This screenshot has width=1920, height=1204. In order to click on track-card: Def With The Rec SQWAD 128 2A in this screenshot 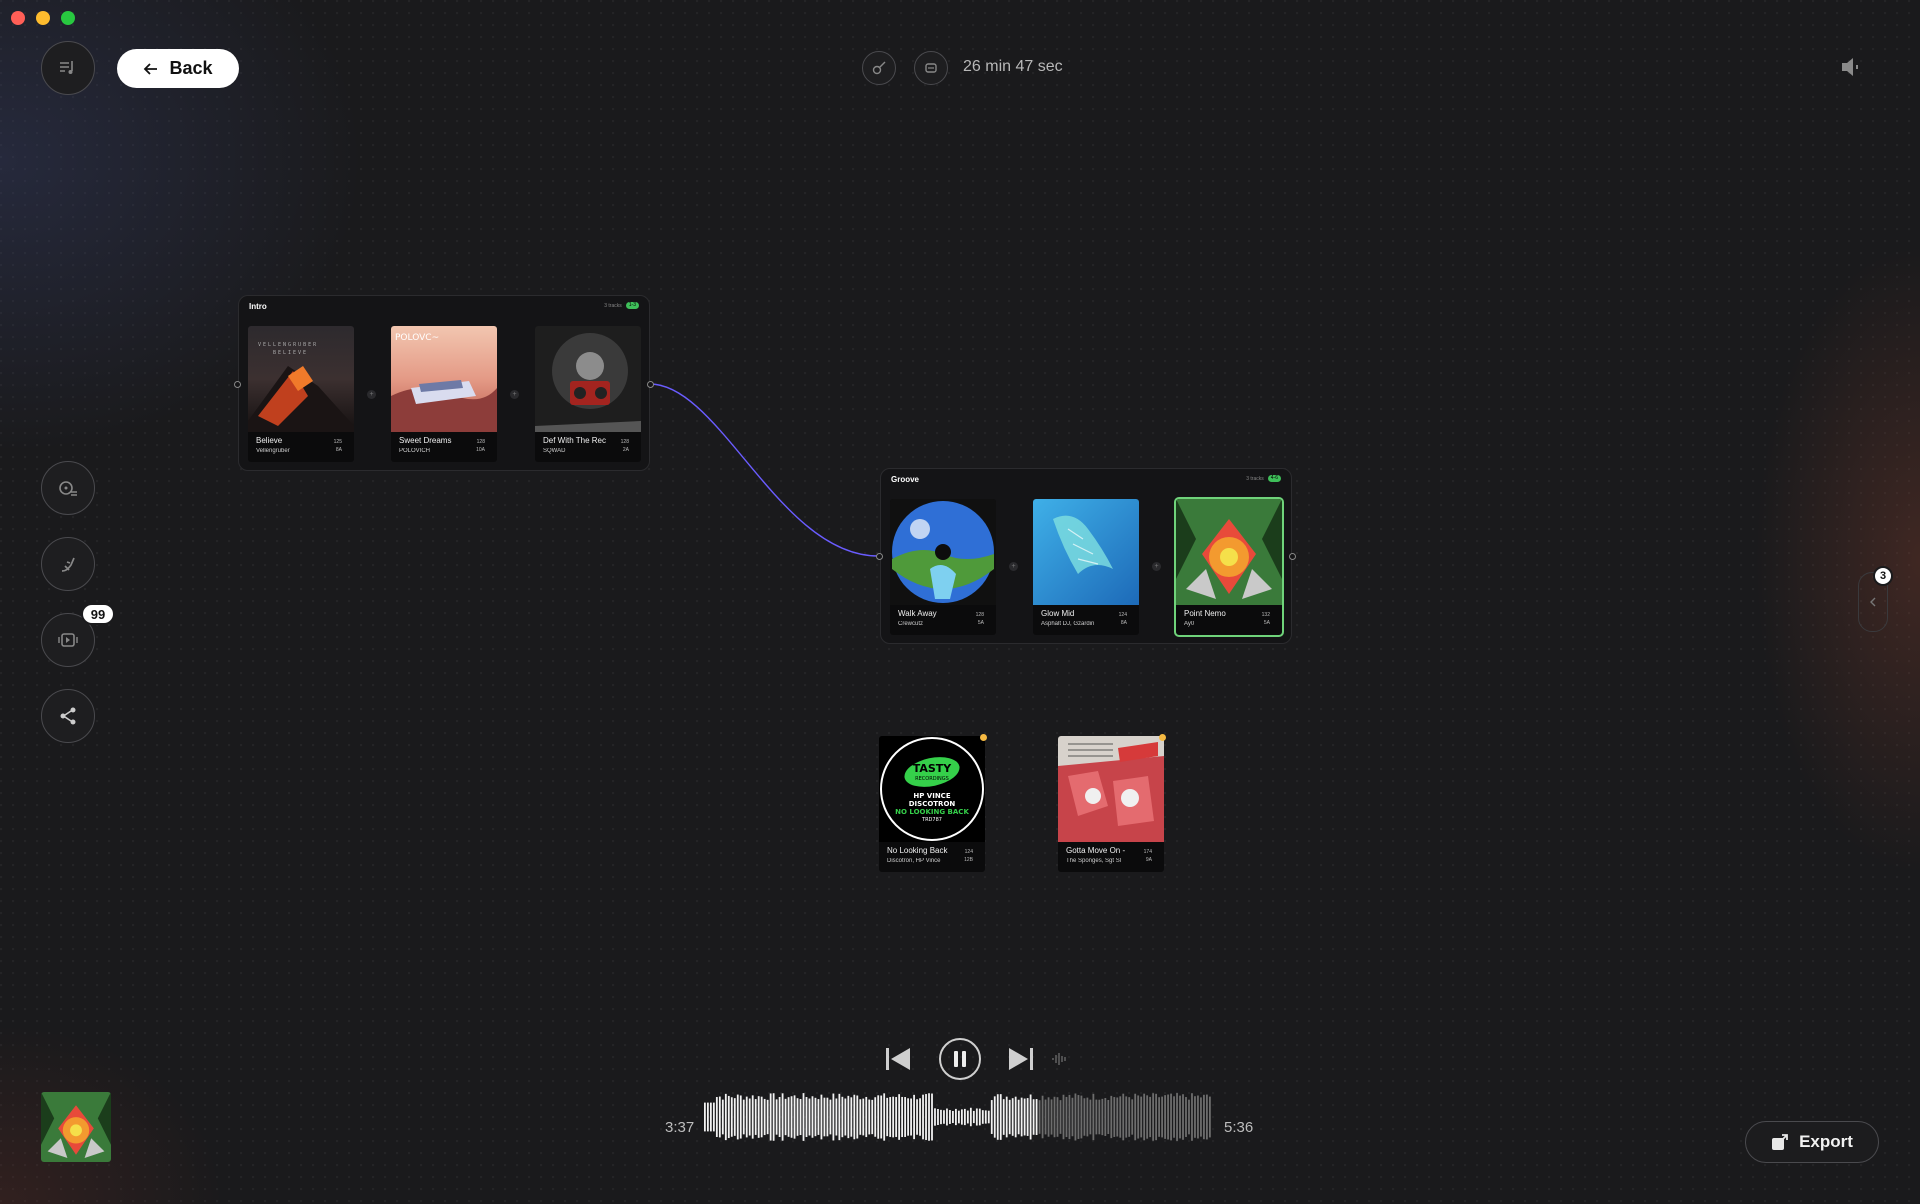, I will do `click(588, 394)`.